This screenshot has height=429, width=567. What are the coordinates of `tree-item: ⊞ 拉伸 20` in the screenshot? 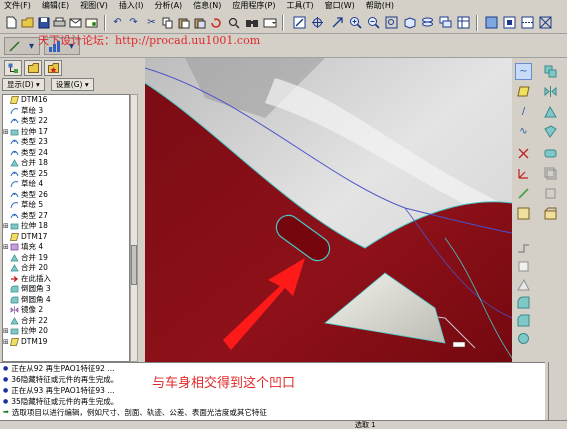 It's located at (66, 331).